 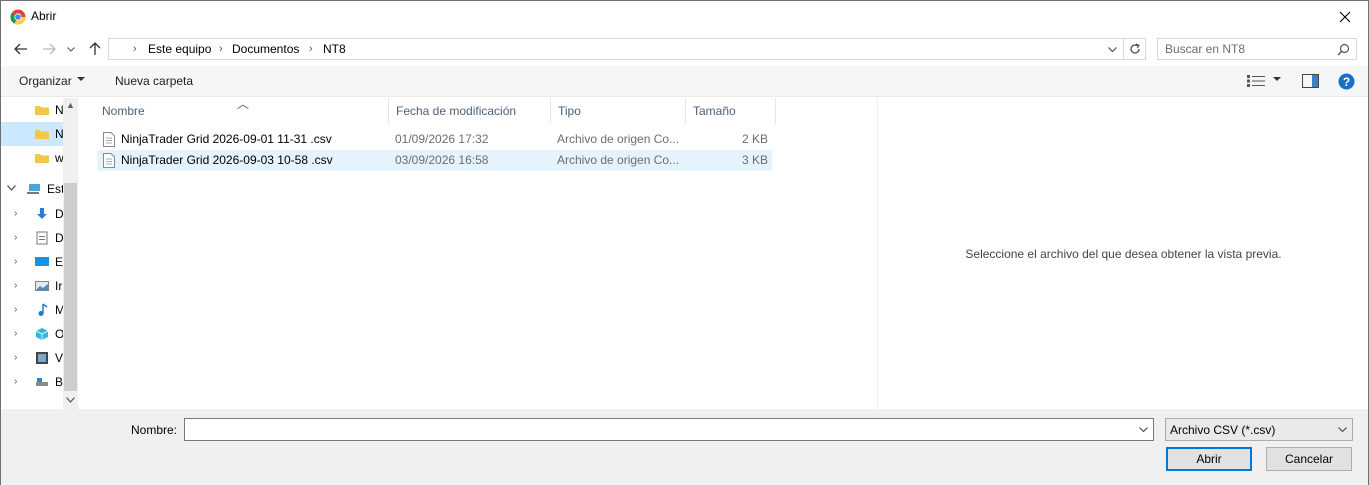 I want to click on desktop-icon, so click(x=42, y=261).